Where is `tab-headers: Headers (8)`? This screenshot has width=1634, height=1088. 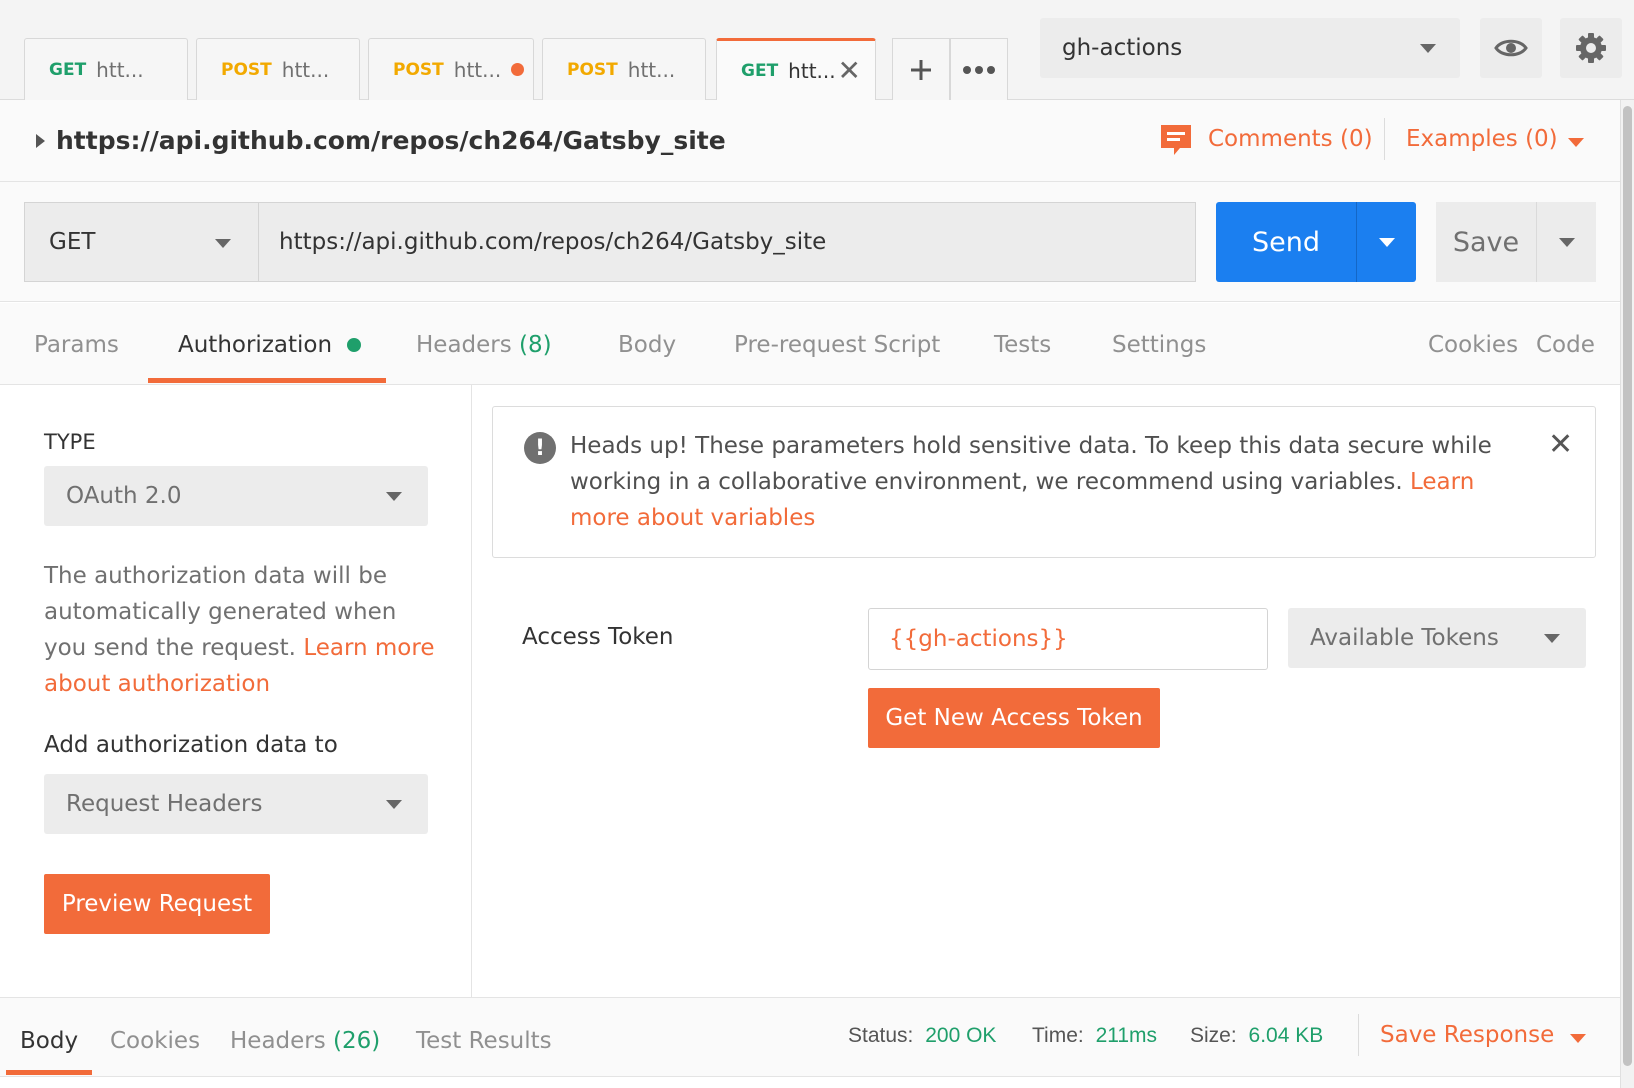 tab-headers: Headers (8) is located at coordinates (484, 345).